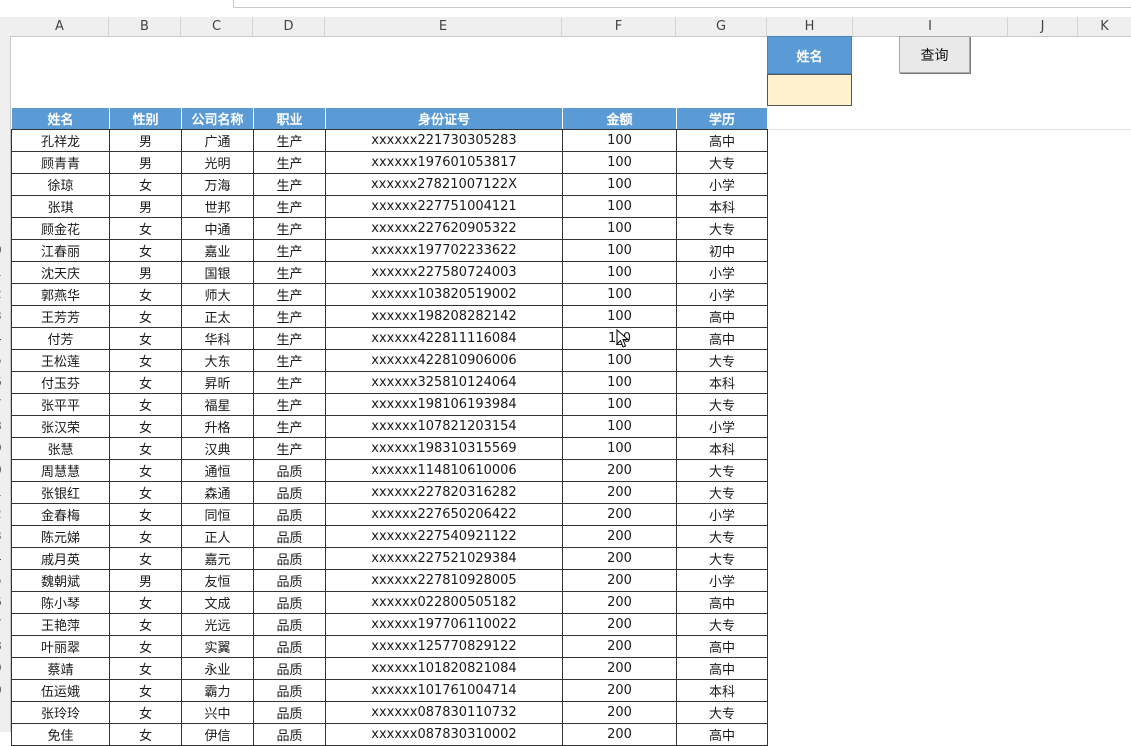 Image resolution: width=1131 pixels, height=746 pixels. What do you see at coordinates (444, 712) in the screenshot?
I see `id-number-cell: xxxxxx087830110732` at bounding box center [444, 712].